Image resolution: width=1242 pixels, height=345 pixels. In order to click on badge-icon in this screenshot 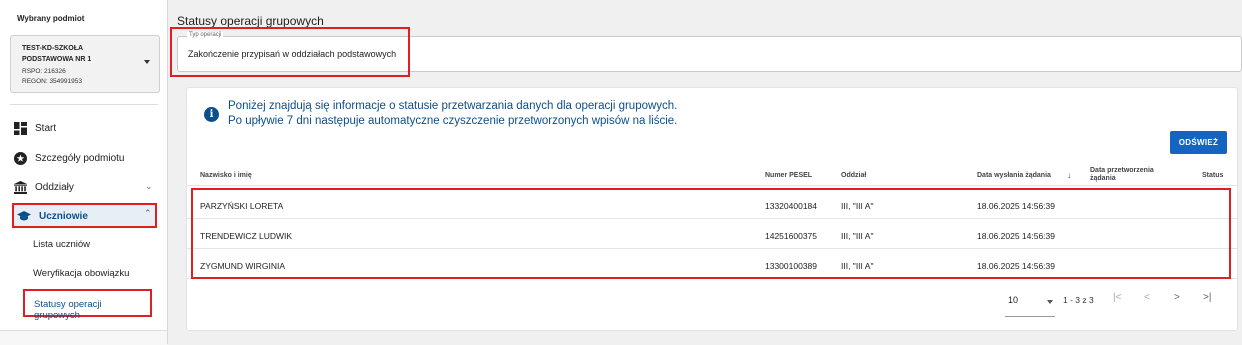, I will do `click(20, 158)`.